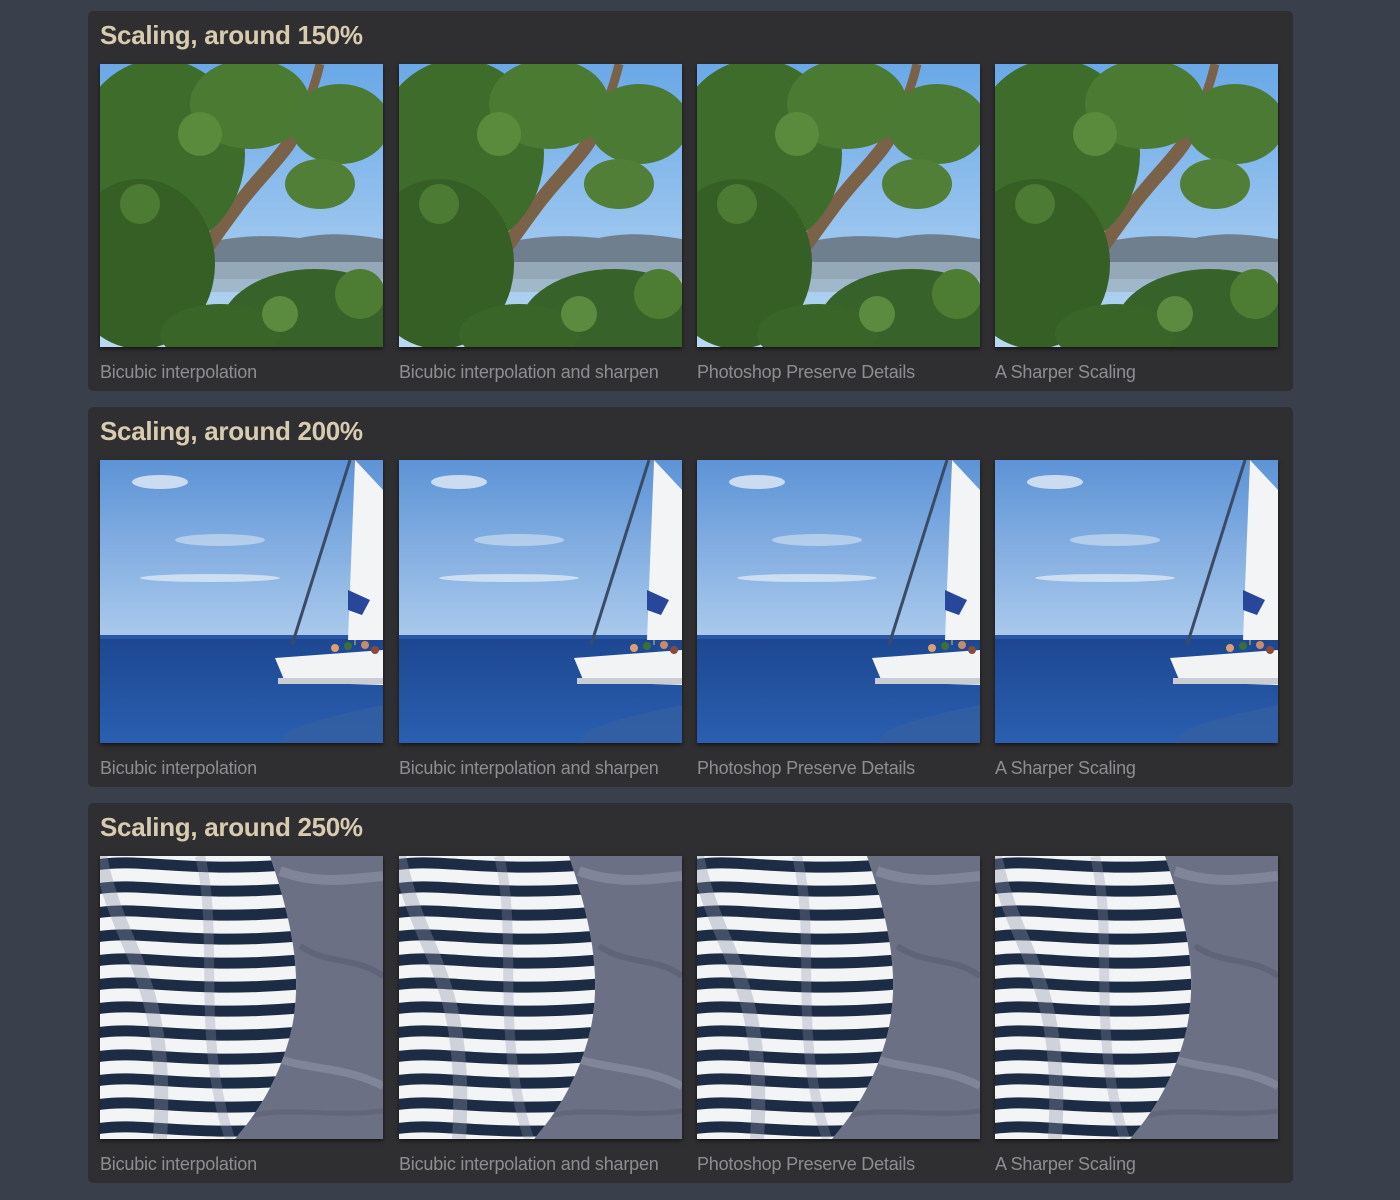  I want to click on tree-image-bicubic, so click(241, 205).